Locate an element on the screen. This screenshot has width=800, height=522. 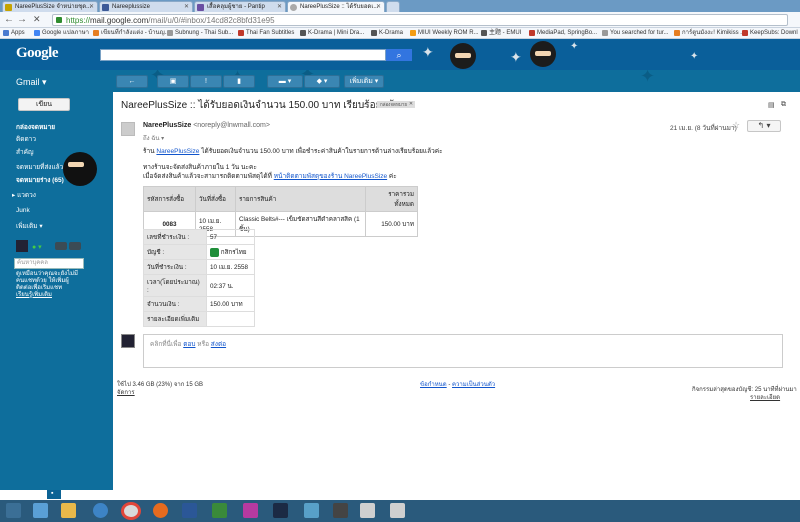
delete-button: ▮ is located at coordinates (239, 81).